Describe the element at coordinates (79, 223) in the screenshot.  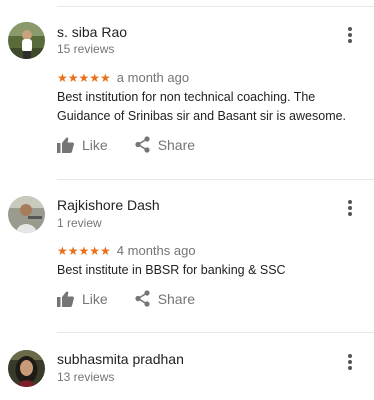
I see `reviewer-review-count: 1 review` at that location.